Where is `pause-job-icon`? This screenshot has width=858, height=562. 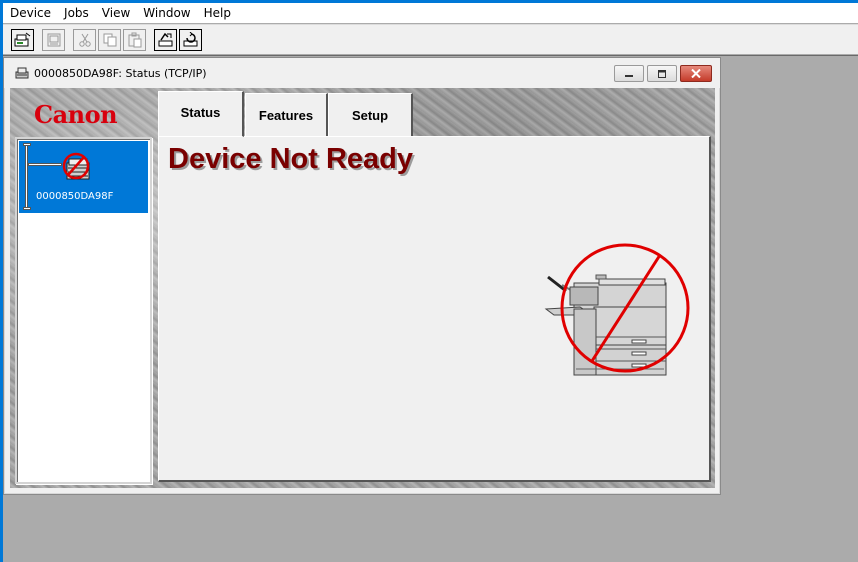 pause-job-icon is located at coordinates (165, 39).